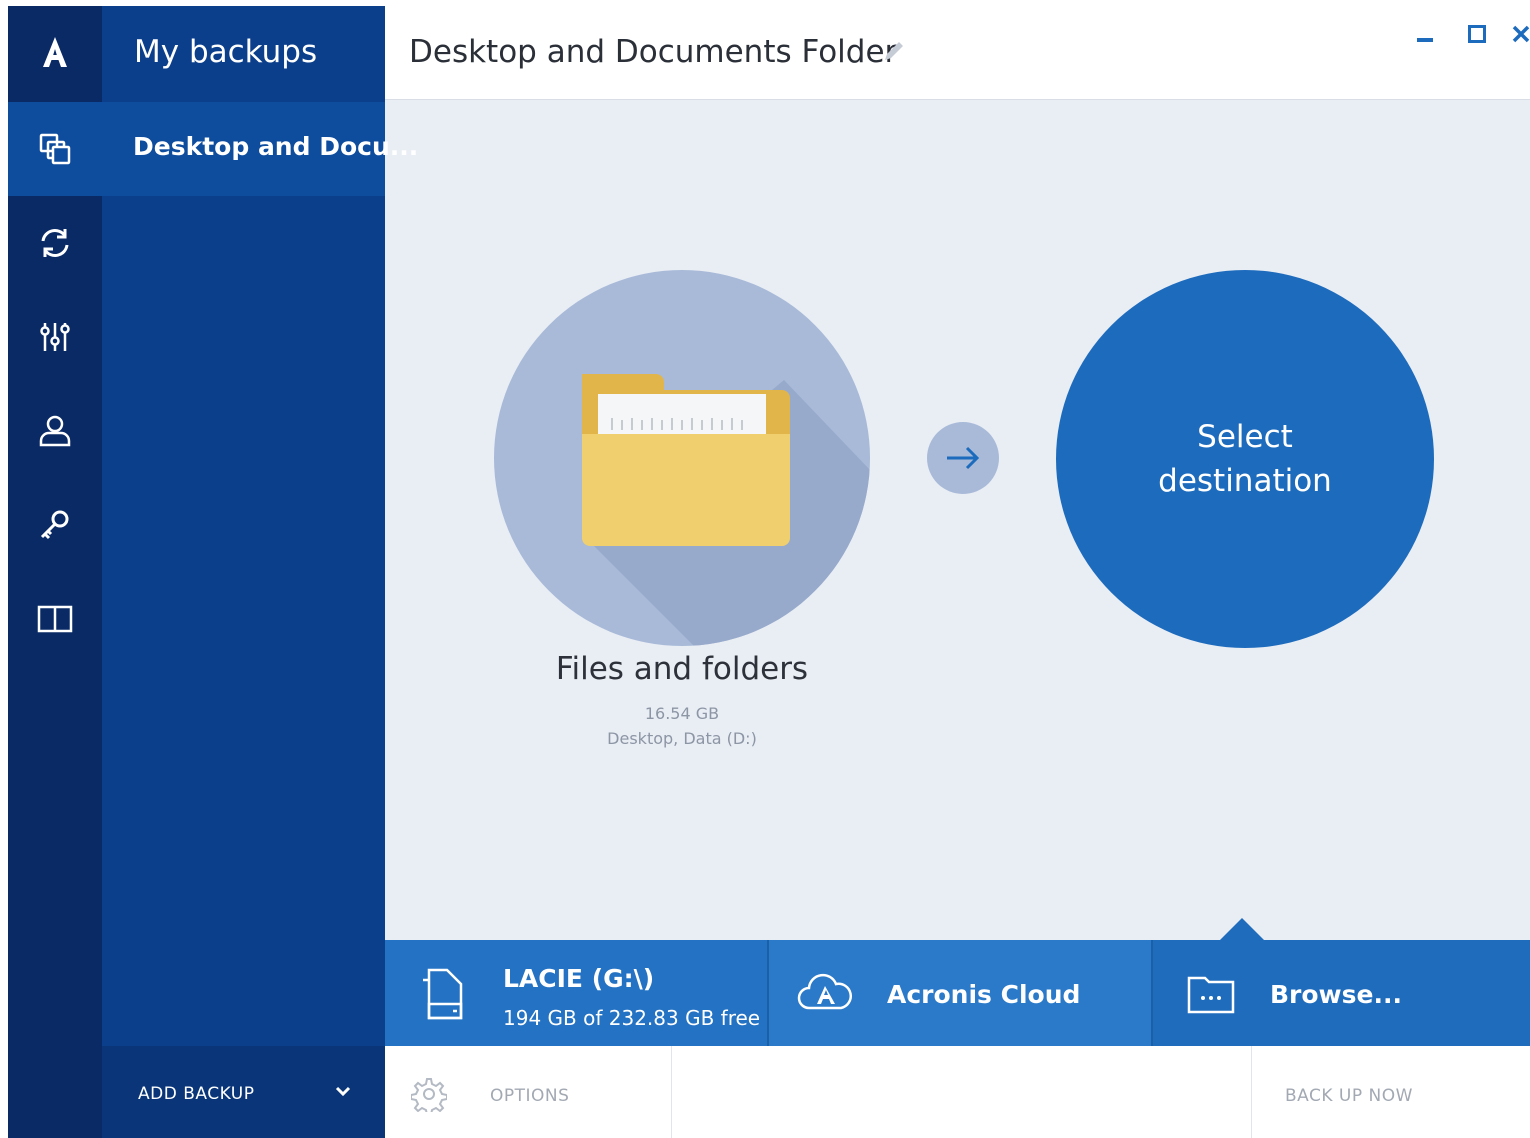 This screenshot has width=1530, height=1138. I want to click on minimize-icon, so click(1425, 40).